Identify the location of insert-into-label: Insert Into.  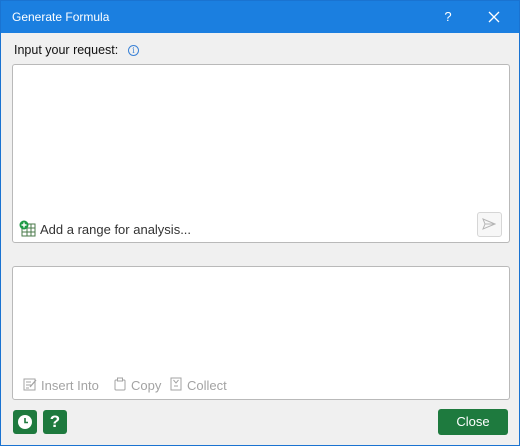
(70, 385).